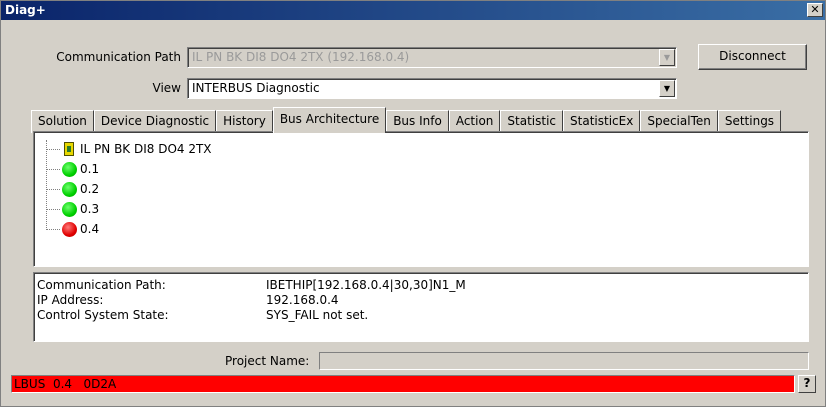 The width and height of the screenshot is (826, 407). I want to click on view-label: View, so click(166, 88).